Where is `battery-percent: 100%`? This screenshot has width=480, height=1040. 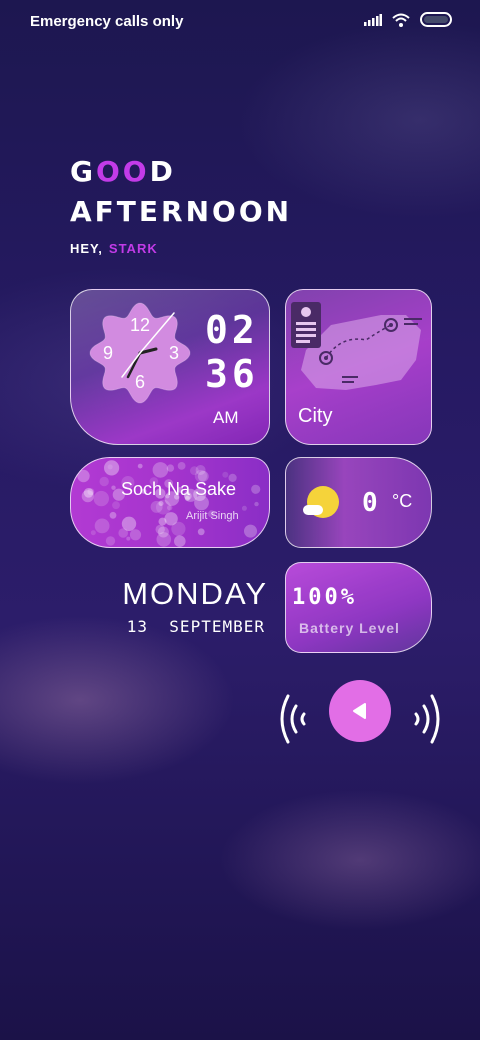 battery-percent: 100% is located at coordinates (324, 597).